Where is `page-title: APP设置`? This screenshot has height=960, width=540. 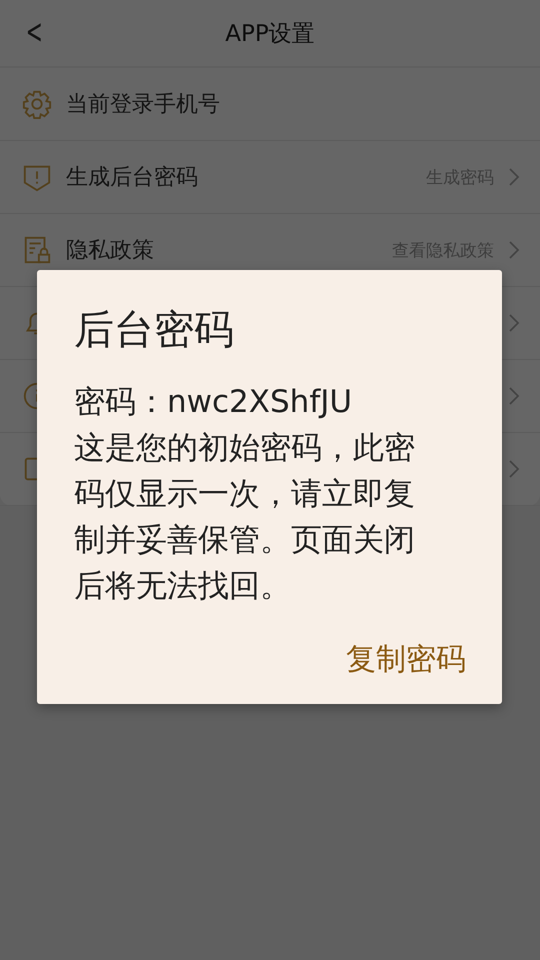
page-title: APP设置 is located at coordinates (270, 34).